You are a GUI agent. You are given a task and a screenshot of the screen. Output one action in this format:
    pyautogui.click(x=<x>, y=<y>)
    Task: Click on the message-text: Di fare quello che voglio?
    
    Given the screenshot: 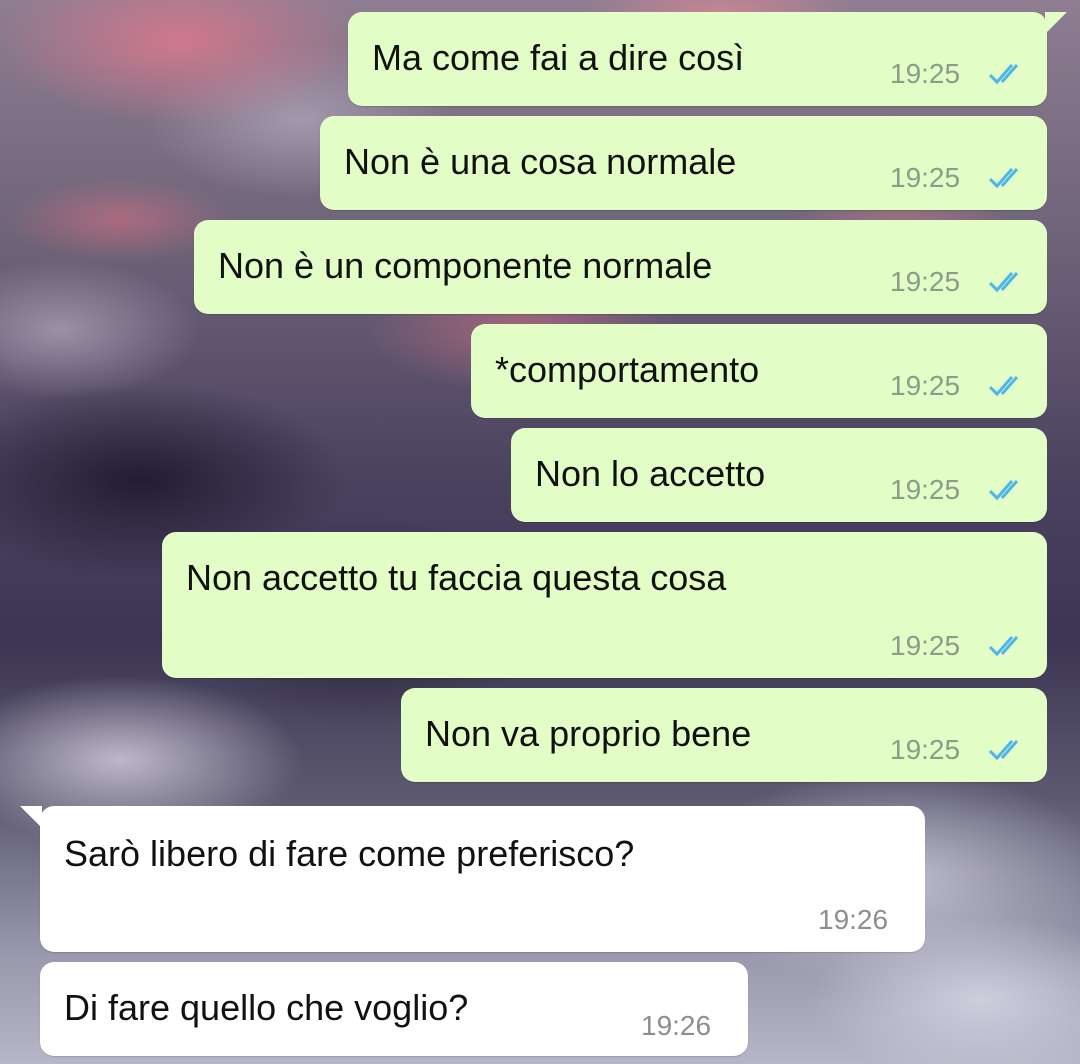 What is the action you would take?
    pyautogui.click(x=266, y=1007)
    